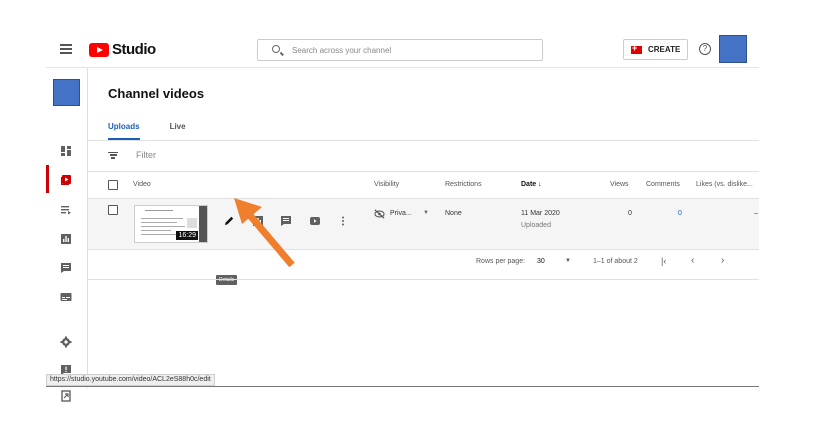 The height and width of the screenshot is (424, 837). I want to click on studio-logo: Studio, so click(122, 49).